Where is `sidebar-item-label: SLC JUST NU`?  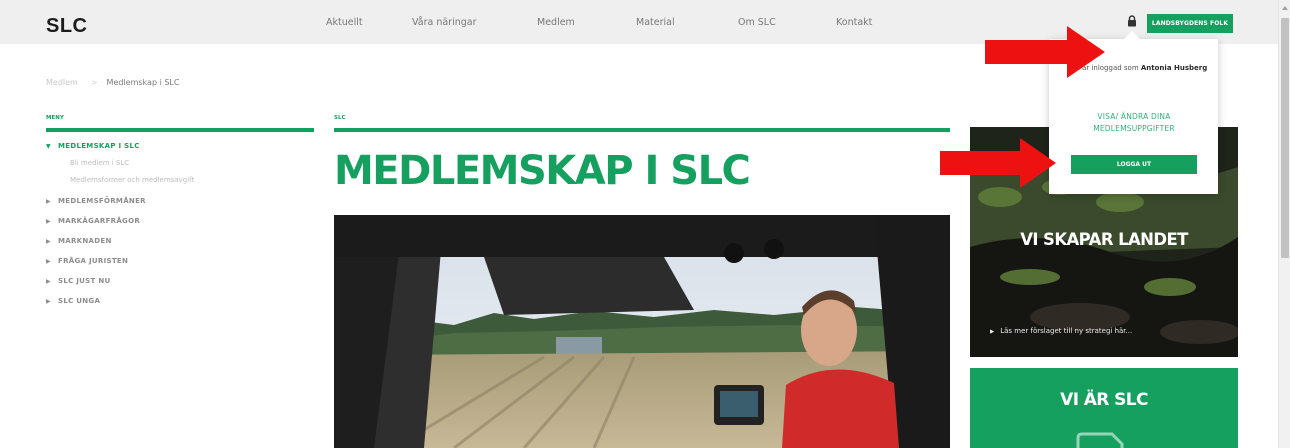
sidebar-item-label: SLC JUST NU is located at coordinates (84, 281).